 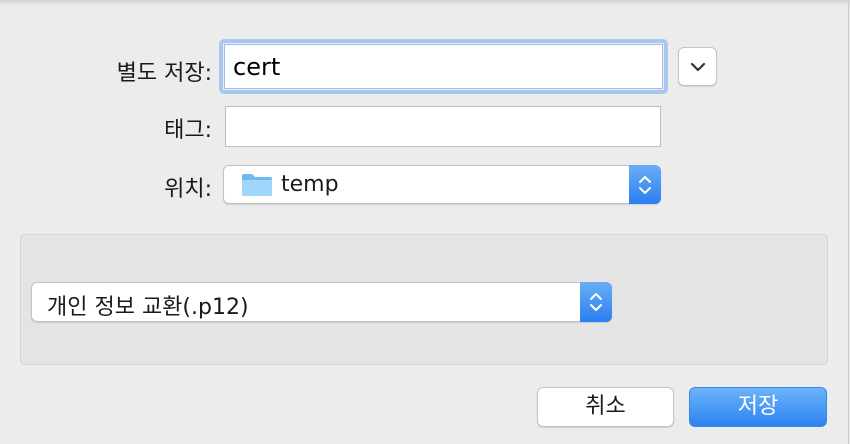 What do you see at coordinates (257, 185) in the screenshot?
I see `folder-icon` at bounding box center [257, 185].